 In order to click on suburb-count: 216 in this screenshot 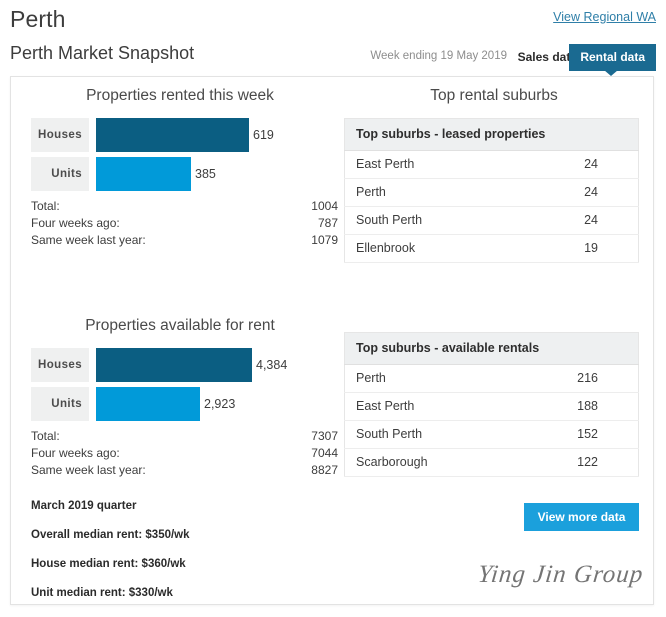, I will do `click(578, 378)`.